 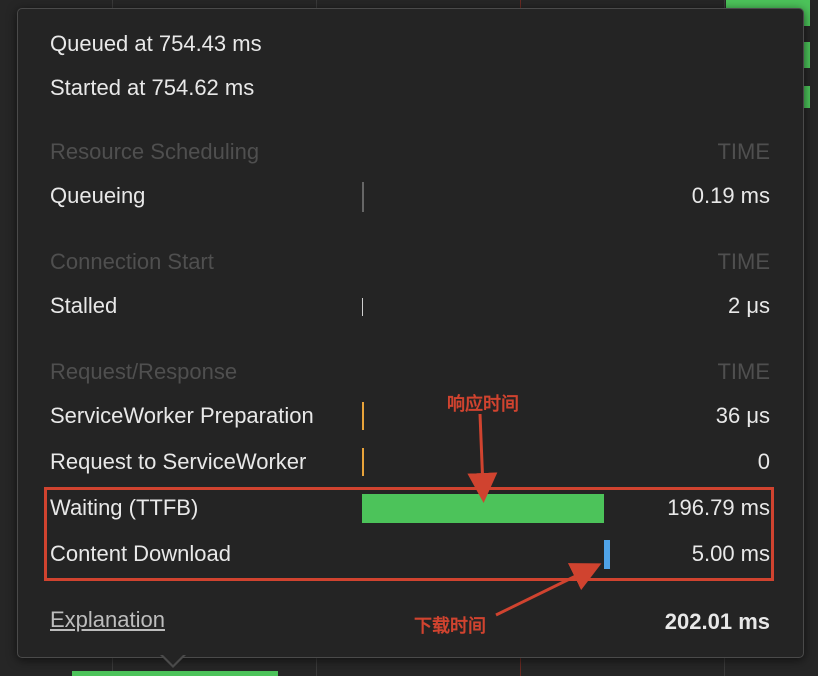 What do you see at coordinates (534, 515) in the screenshot?
I see `annotation-arrows` at bounding box center [534, 515].